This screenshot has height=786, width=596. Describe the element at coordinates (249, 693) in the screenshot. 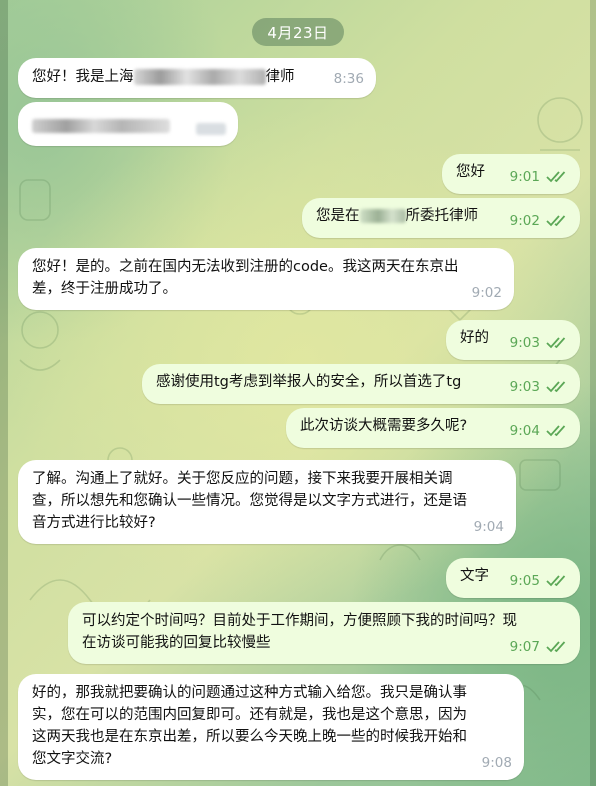

I see `message-text: 好的，那我就把要确认的问题通过这种方式输入给您。我只是确认事` at that location.